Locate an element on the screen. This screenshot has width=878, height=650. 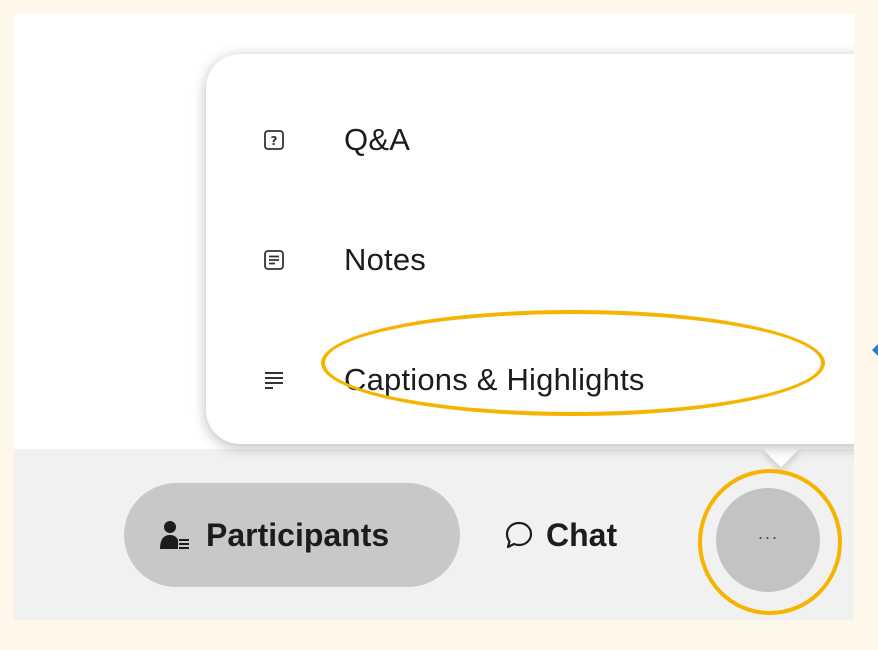
participants-button: Participants is located at coordinates (292, 535).